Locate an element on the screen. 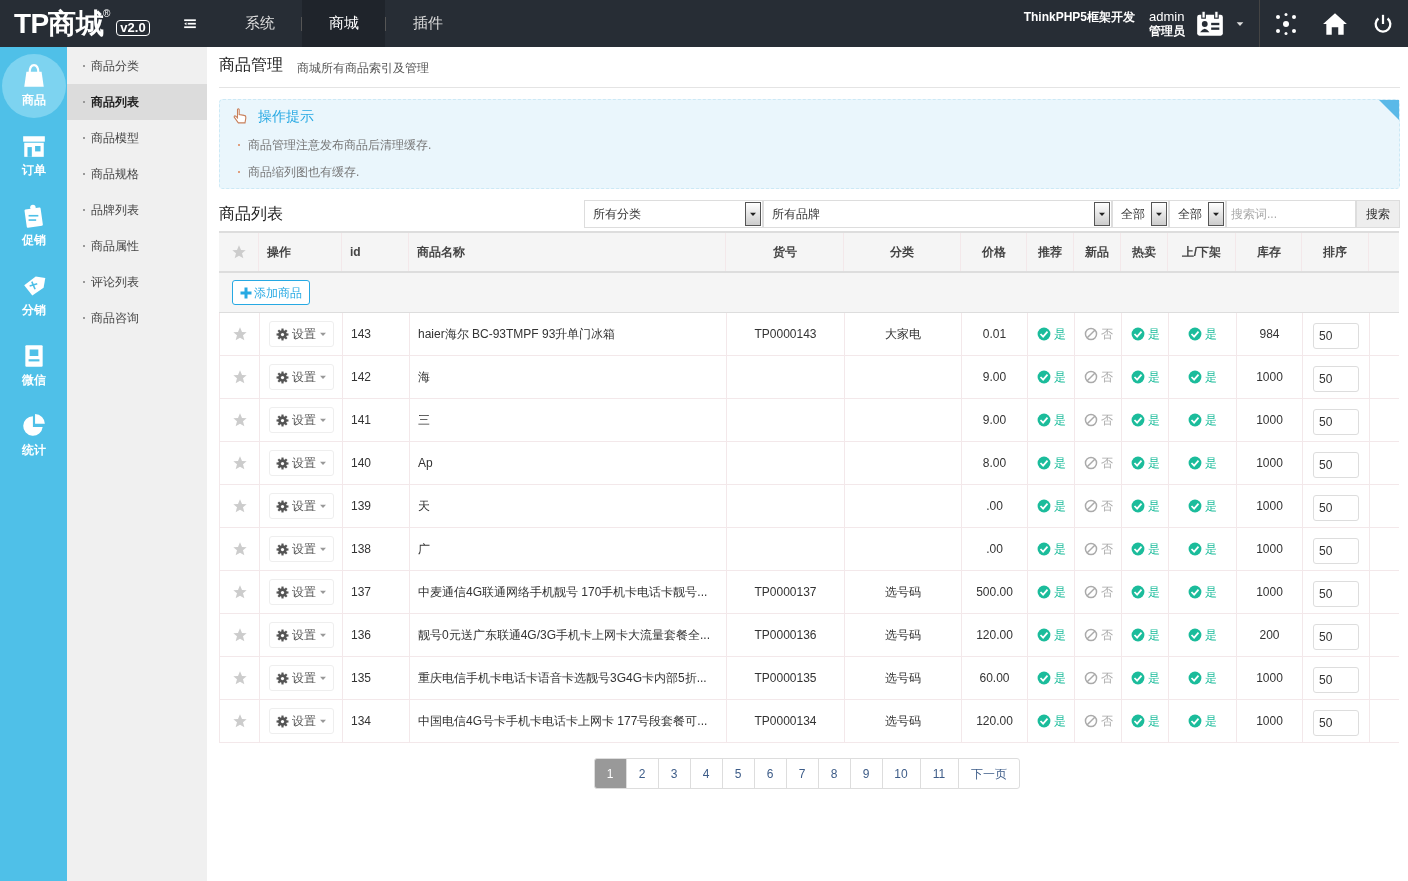 This screenshot has width=1408, height=881. page-link: 5 is located at coordinates (738, 773).